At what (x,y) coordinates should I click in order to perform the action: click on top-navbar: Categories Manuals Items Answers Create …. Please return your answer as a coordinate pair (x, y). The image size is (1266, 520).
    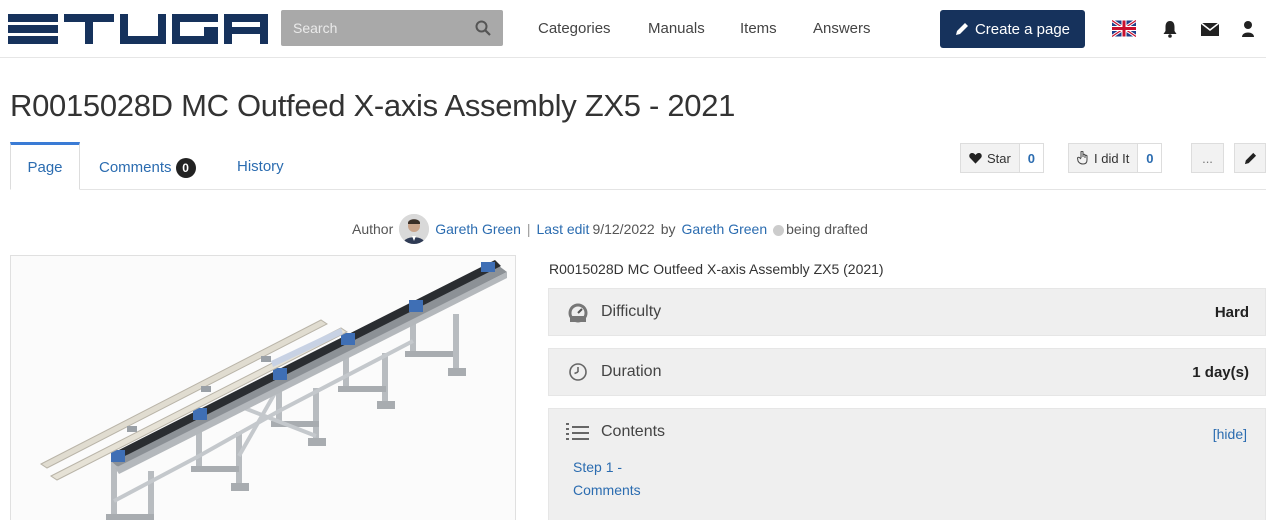
    Looking at the image, I should click on (633, 29).